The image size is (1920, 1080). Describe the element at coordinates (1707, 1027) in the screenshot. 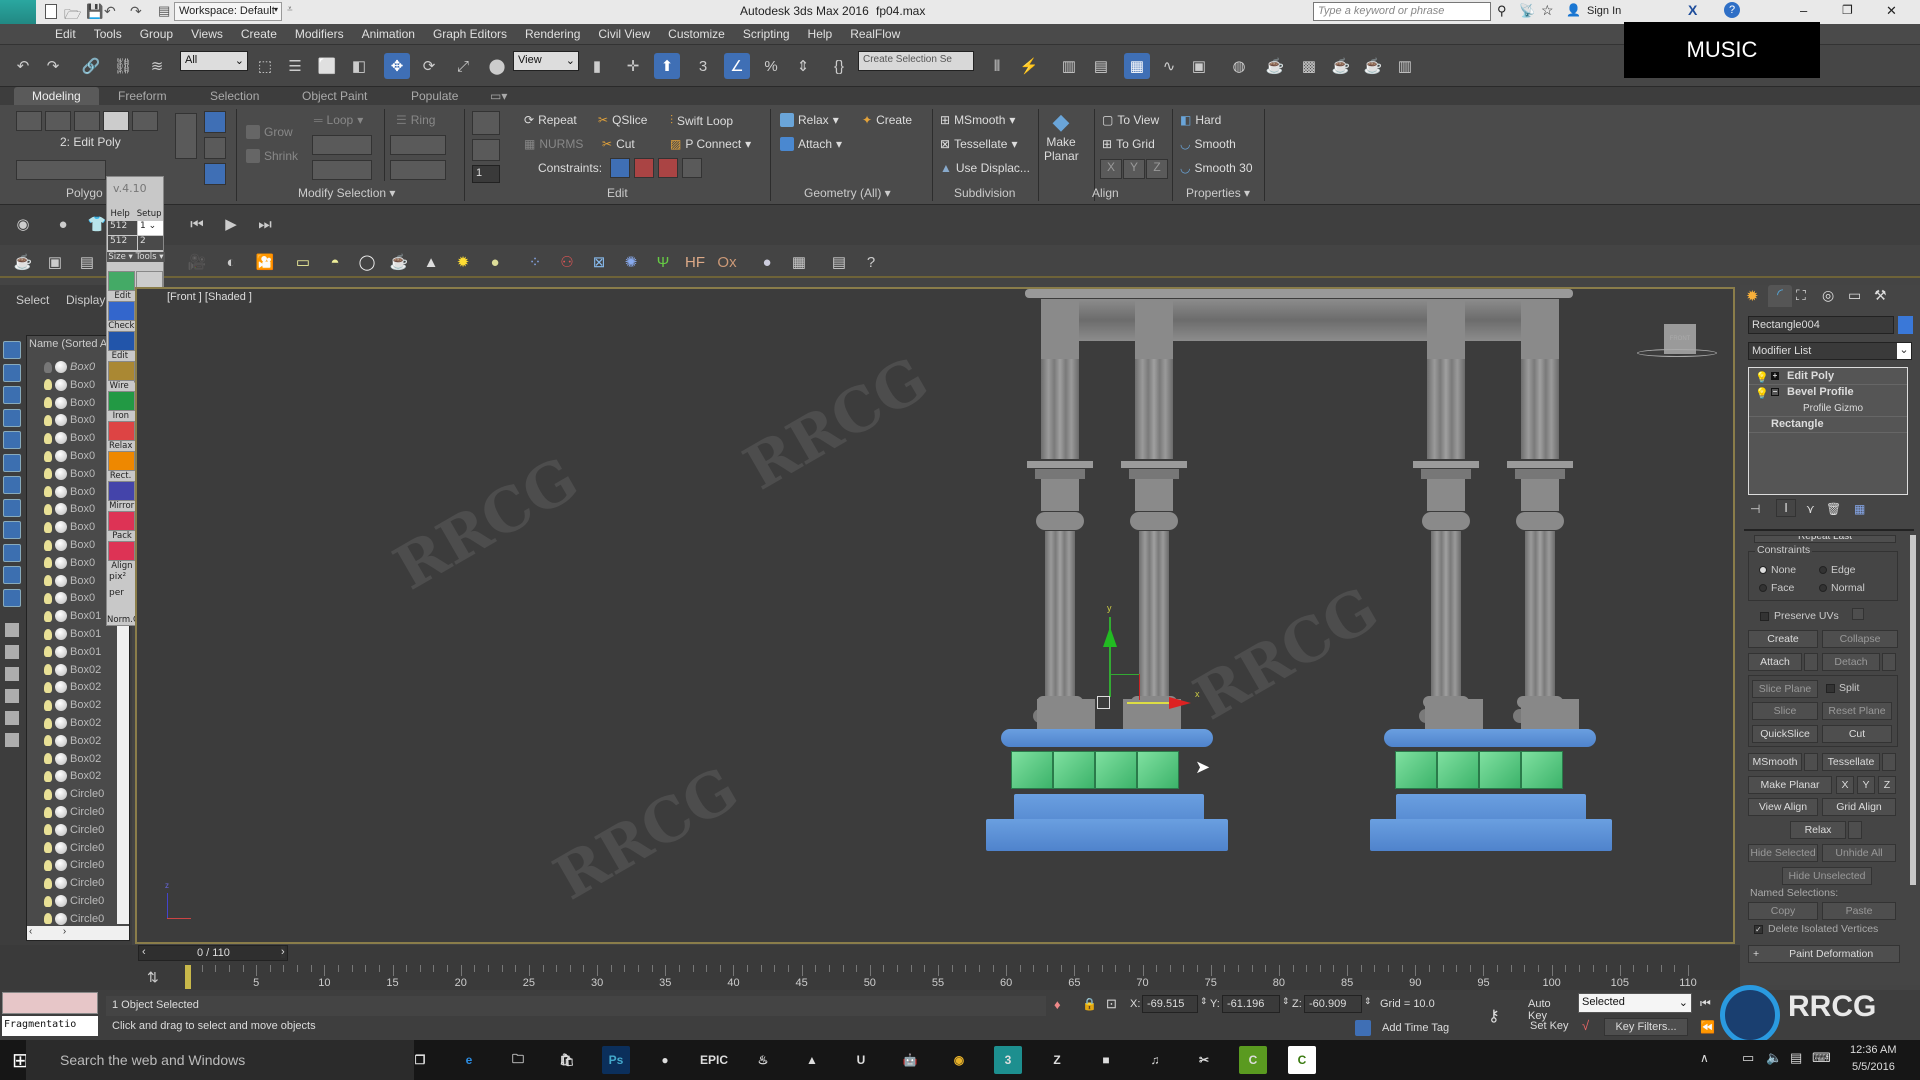

I see `prev-key-icon: ⏪` at that location.